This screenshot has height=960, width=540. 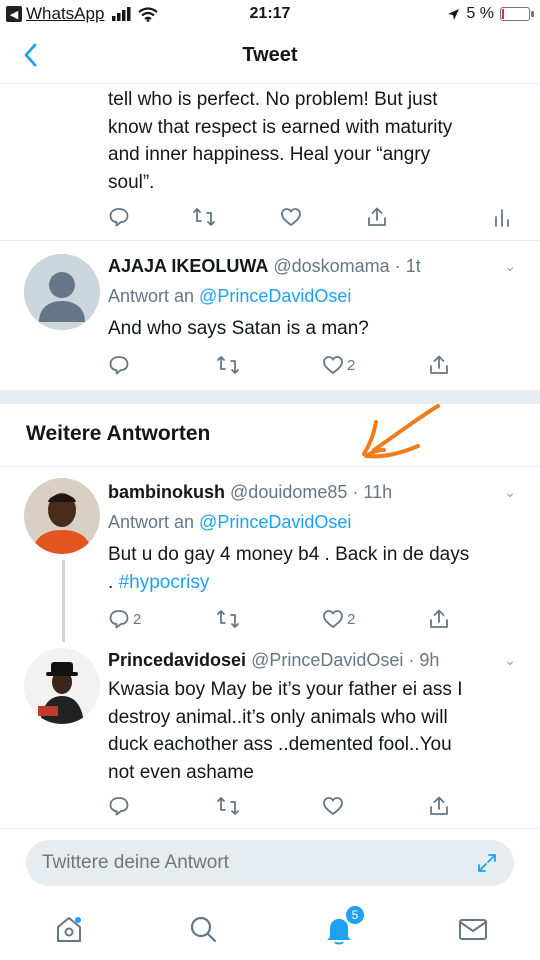 What do you see at coordinates (280, 744) in the screenshot?
I see `reply-line: duck eachother ass ..demented fool..You` at bounding box center [280, 744].